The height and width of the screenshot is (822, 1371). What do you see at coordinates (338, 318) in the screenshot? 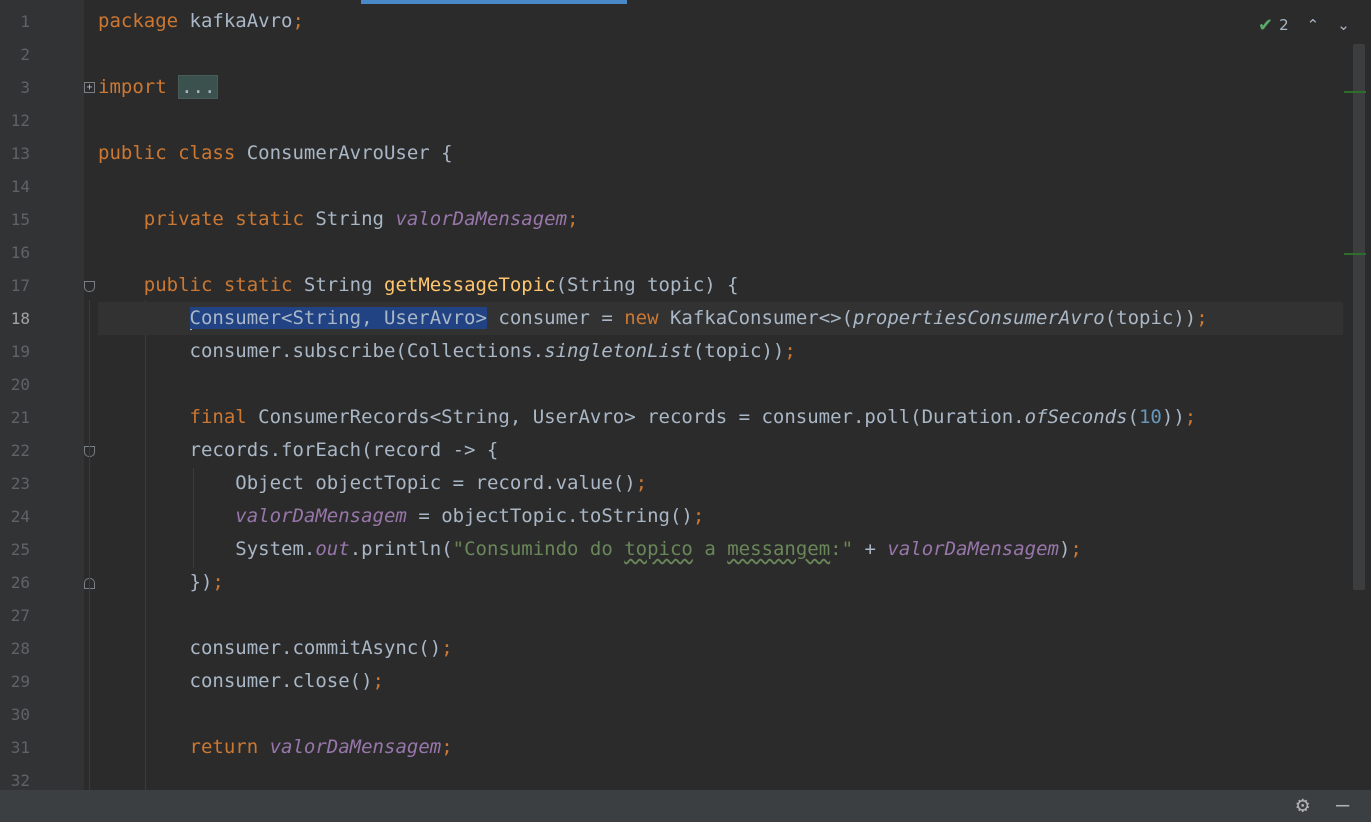
I see `selected-text: Consumer<String, UserAvro>` at bounding box center [338, 318].